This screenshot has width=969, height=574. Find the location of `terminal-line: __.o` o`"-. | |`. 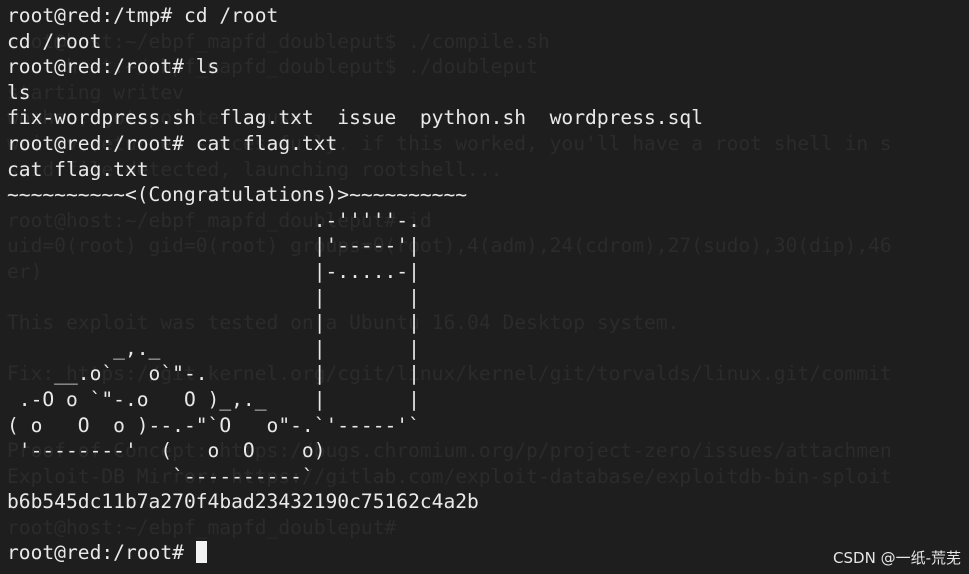

terminal-line: __.o` o`"-. | | is located at coordinates (213, 374).